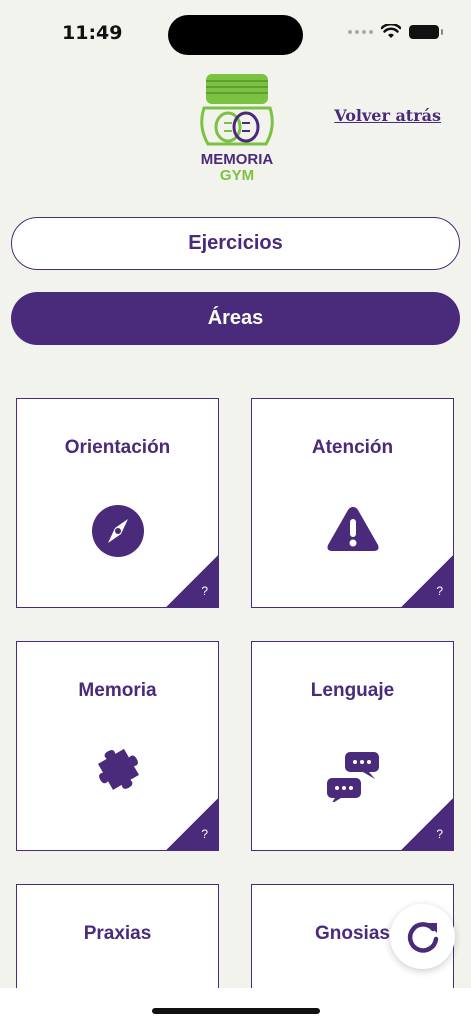  Describe the element at coordinates (236, 1011) in the screenshot. I see `home-indicator` at that location.